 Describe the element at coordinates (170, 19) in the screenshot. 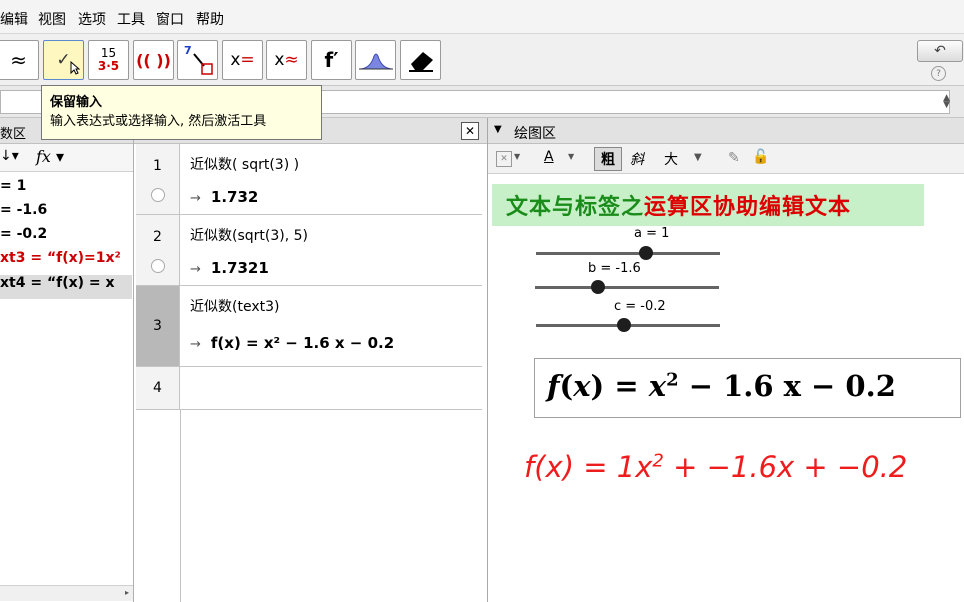

I see `menu-window: 窗口` at that location.